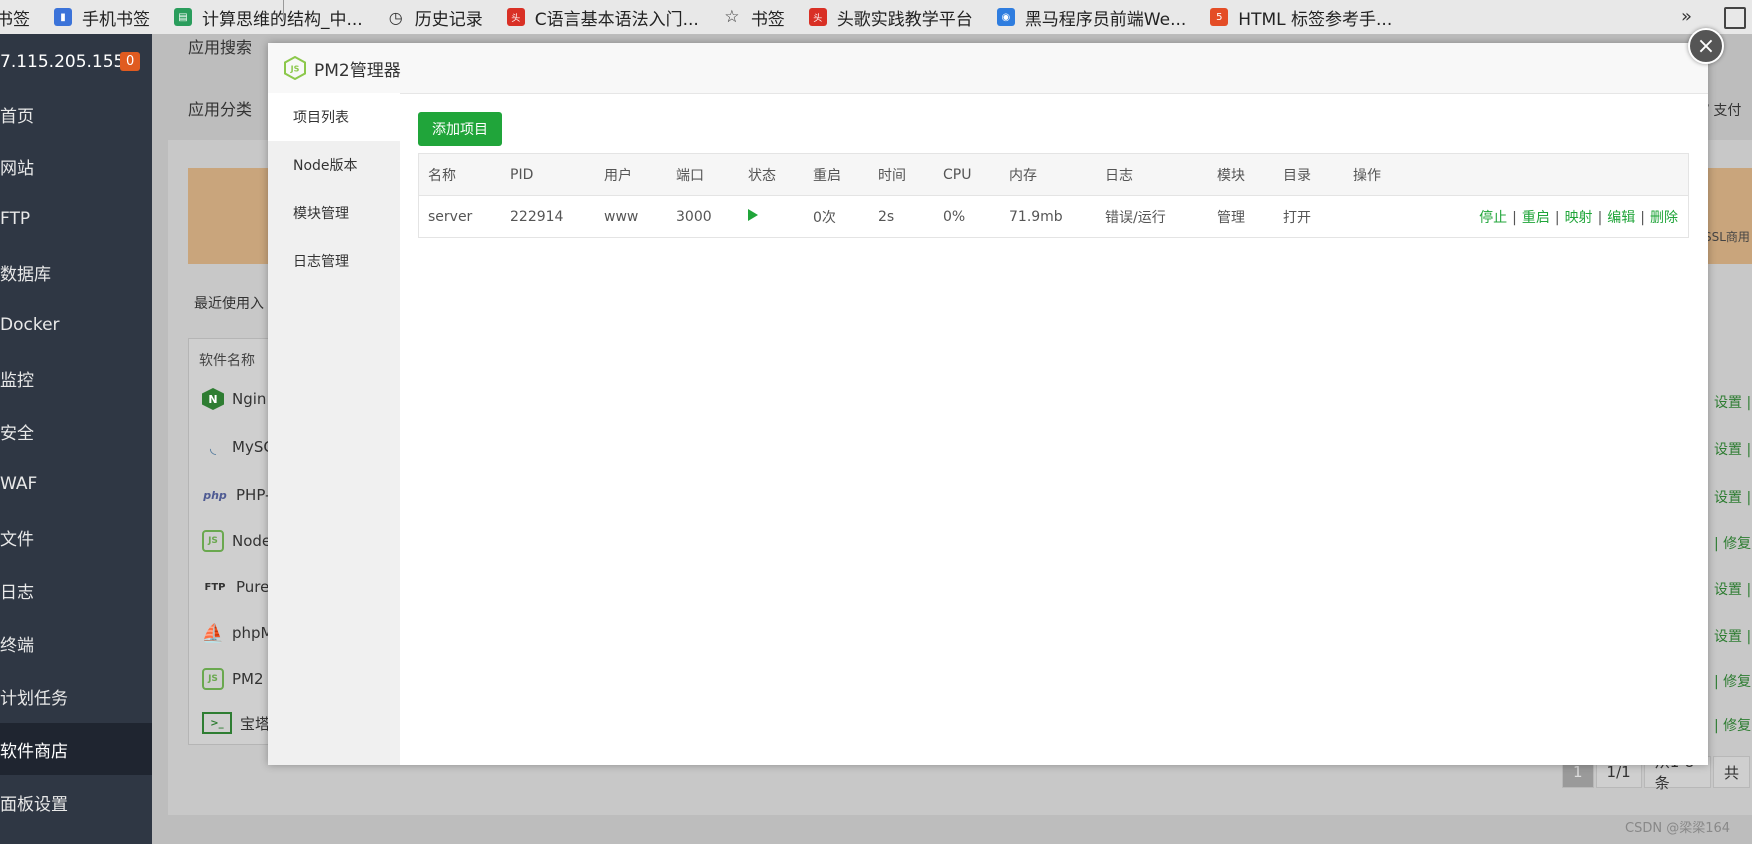  Describe the element at coordinates (1152, 174) in the screenshot. I see `column-header: 日志` at that location.